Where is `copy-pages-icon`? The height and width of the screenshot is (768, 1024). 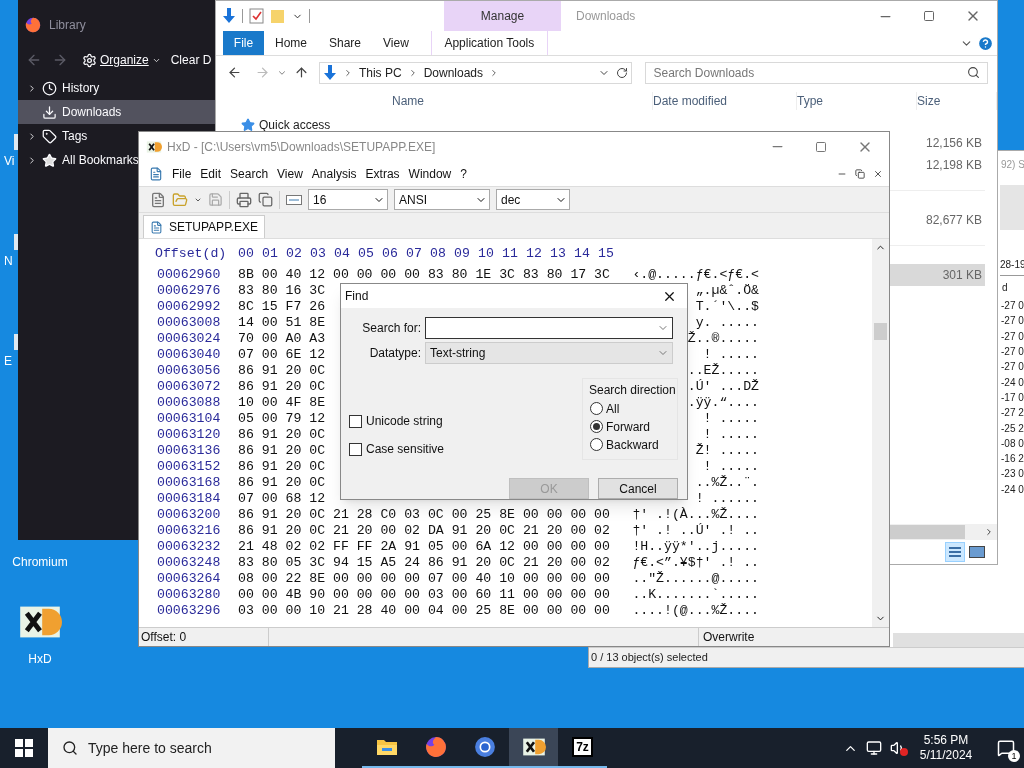
copy-pages-icon is located at coordinates (265, 199).